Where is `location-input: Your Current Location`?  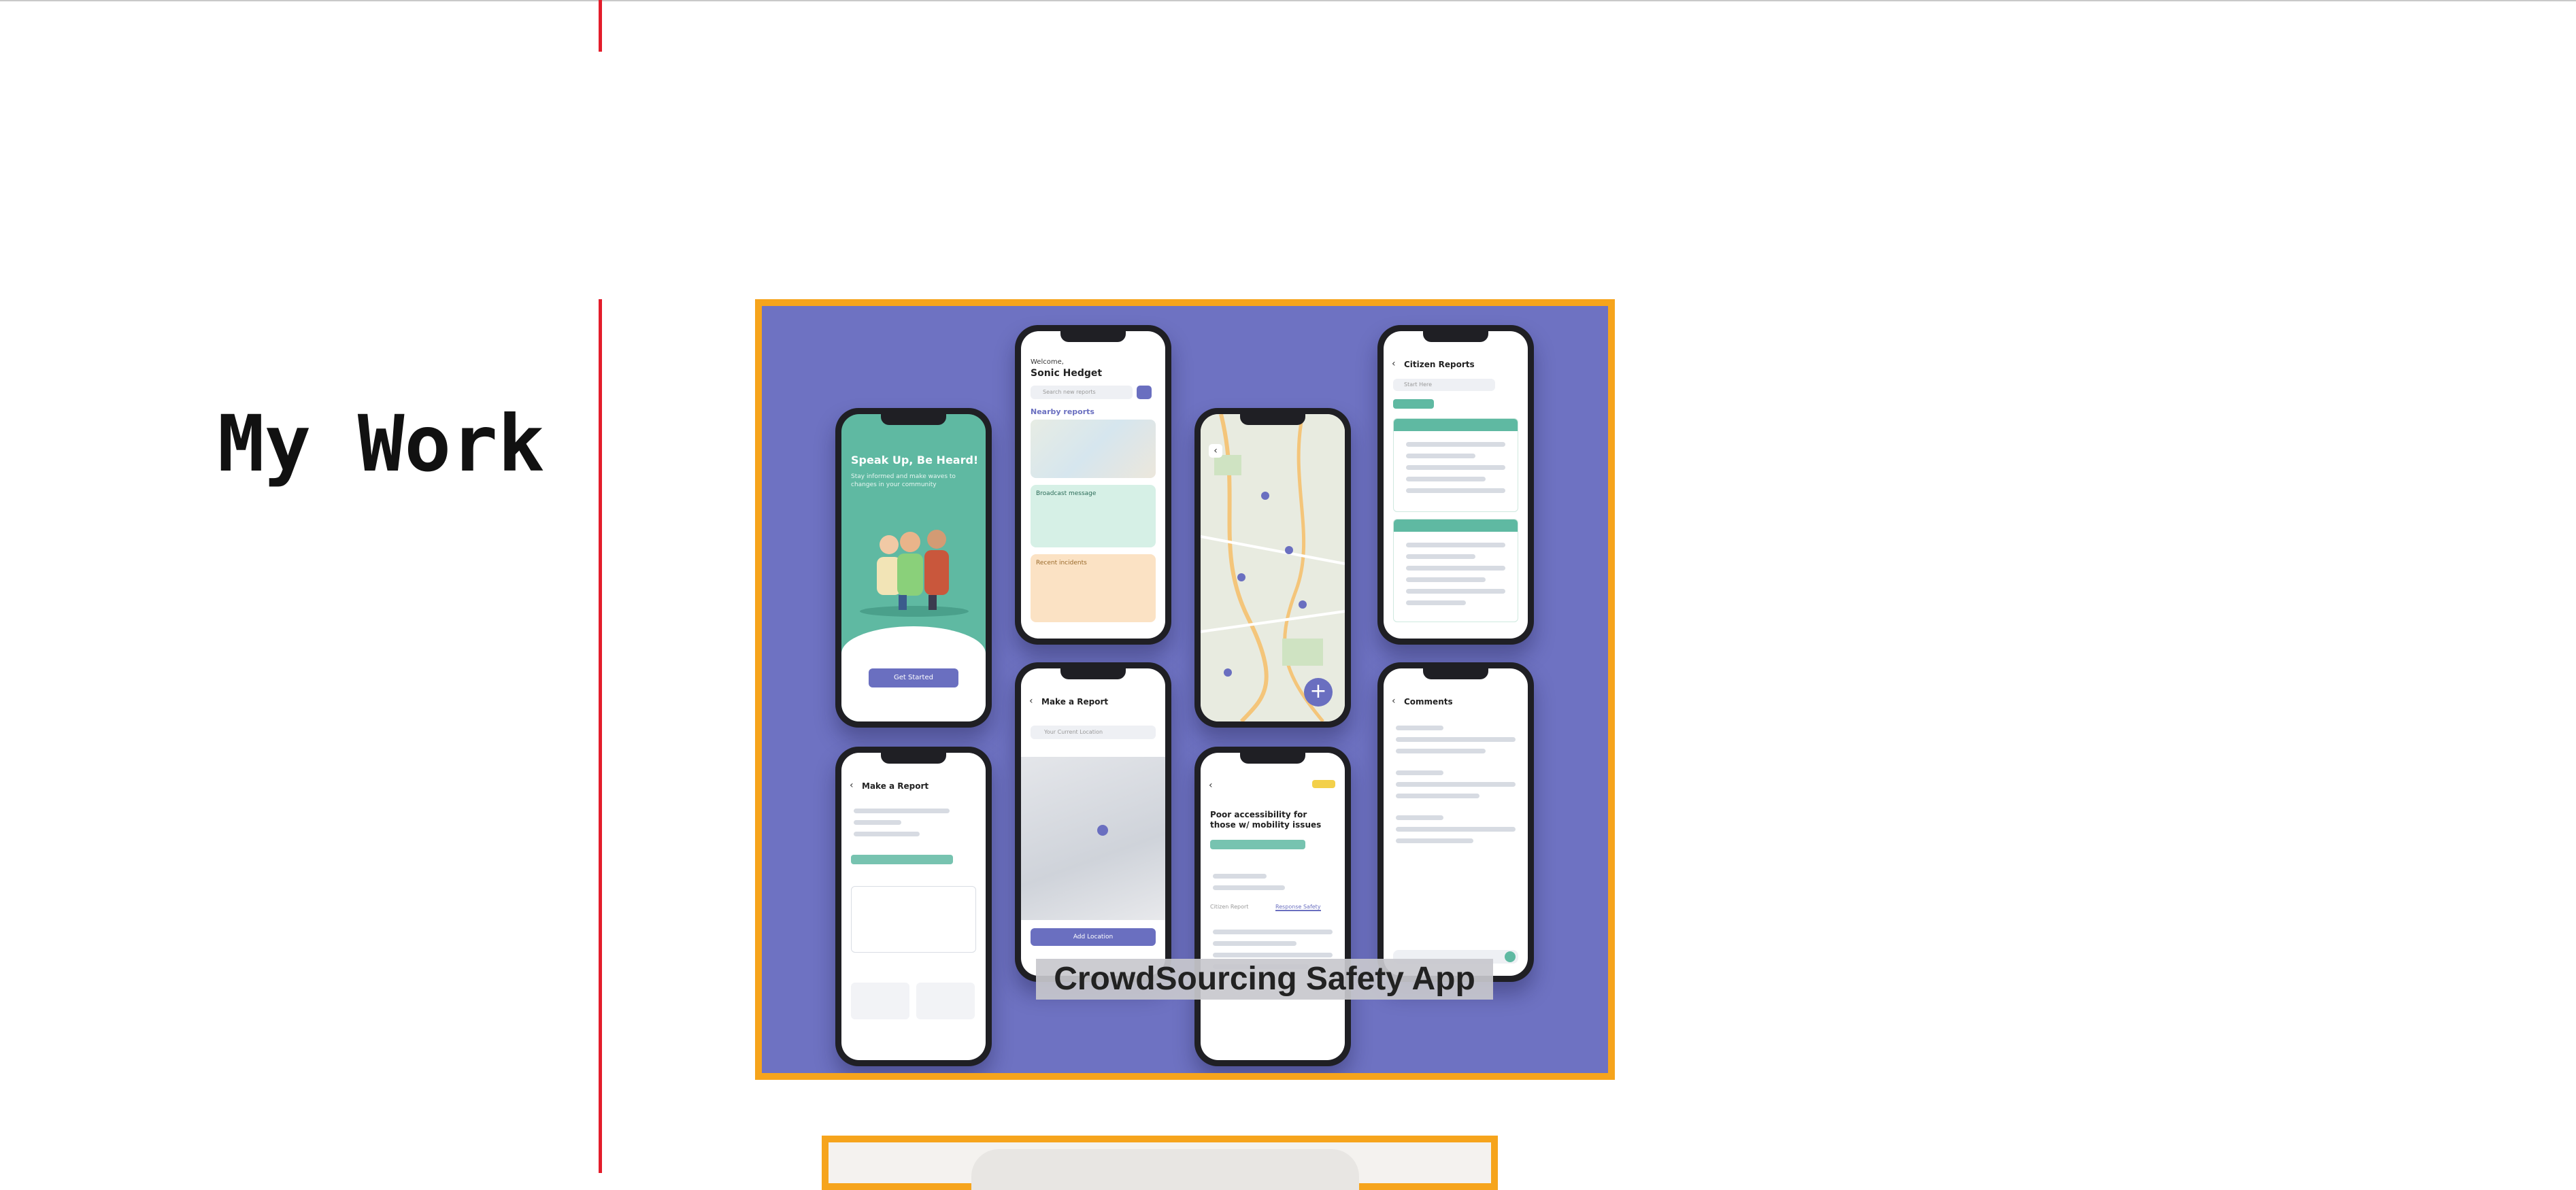
location-input: Your Current Location is located at coordinates (1093, 733).